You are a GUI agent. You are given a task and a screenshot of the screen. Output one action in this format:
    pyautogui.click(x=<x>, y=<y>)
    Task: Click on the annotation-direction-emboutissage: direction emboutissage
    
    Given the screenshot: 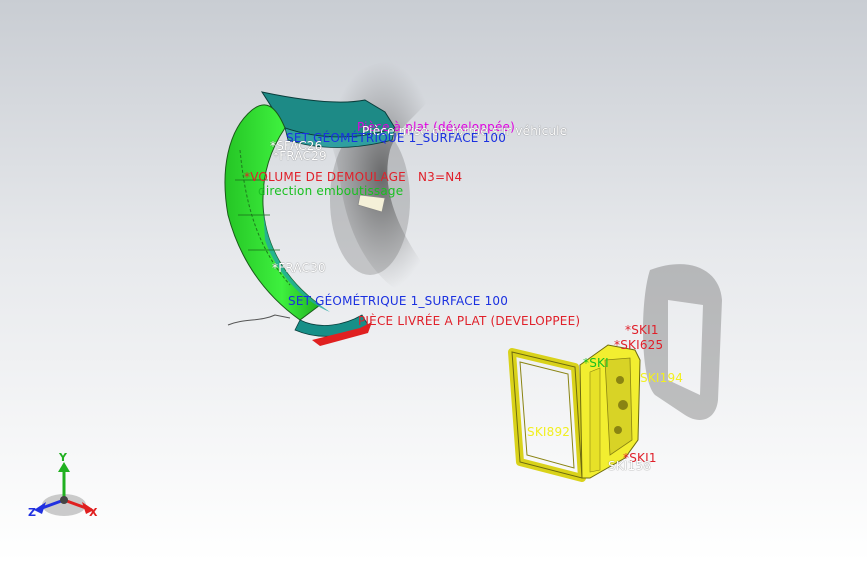 What is the action you would take?
    pyautogui.click(x=330, y=191)
    